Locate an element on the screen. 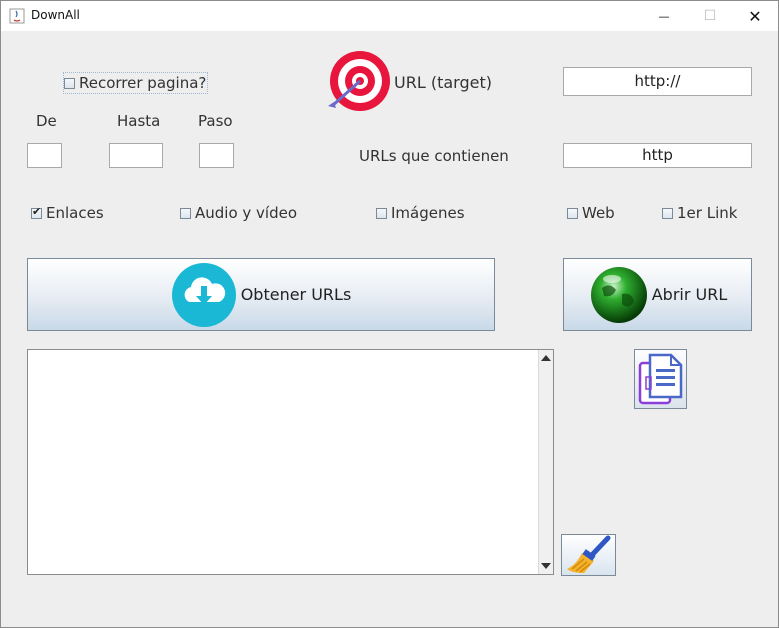  filter-audio-video-checkbox: Audio y vídeo is located at coordinates (238, 213).